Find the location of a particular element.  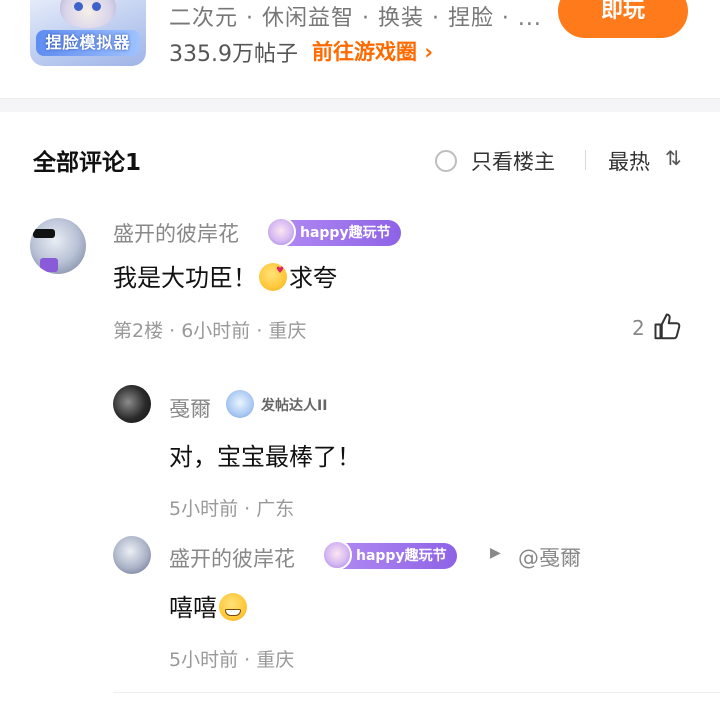

character-eye-left is located at coordinates (78, 6).